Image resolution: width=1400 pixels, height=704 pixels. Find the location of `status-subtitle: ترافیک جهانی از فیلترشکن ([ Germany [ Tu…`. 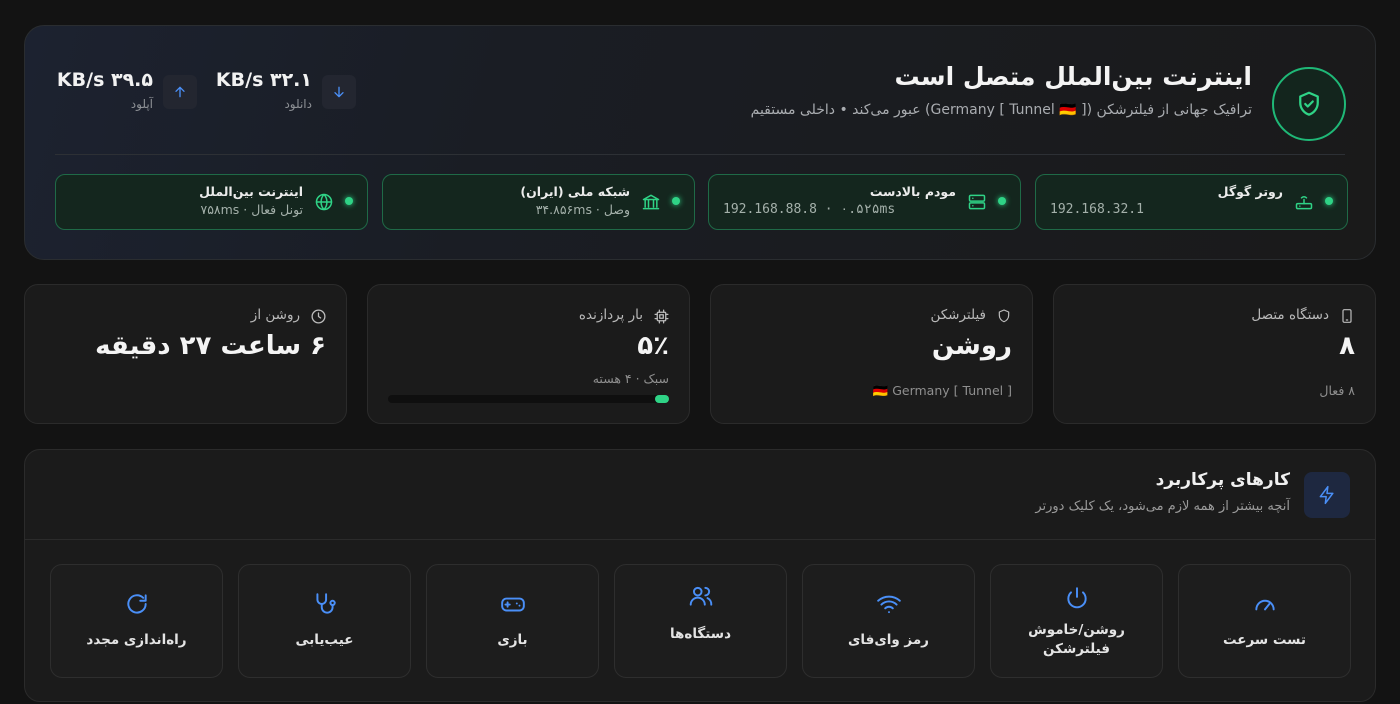

status-subtitle: ترافیک جهانی از فیلترشکن ([ Germany [ Tu… is located at coordinates (1001, 110).